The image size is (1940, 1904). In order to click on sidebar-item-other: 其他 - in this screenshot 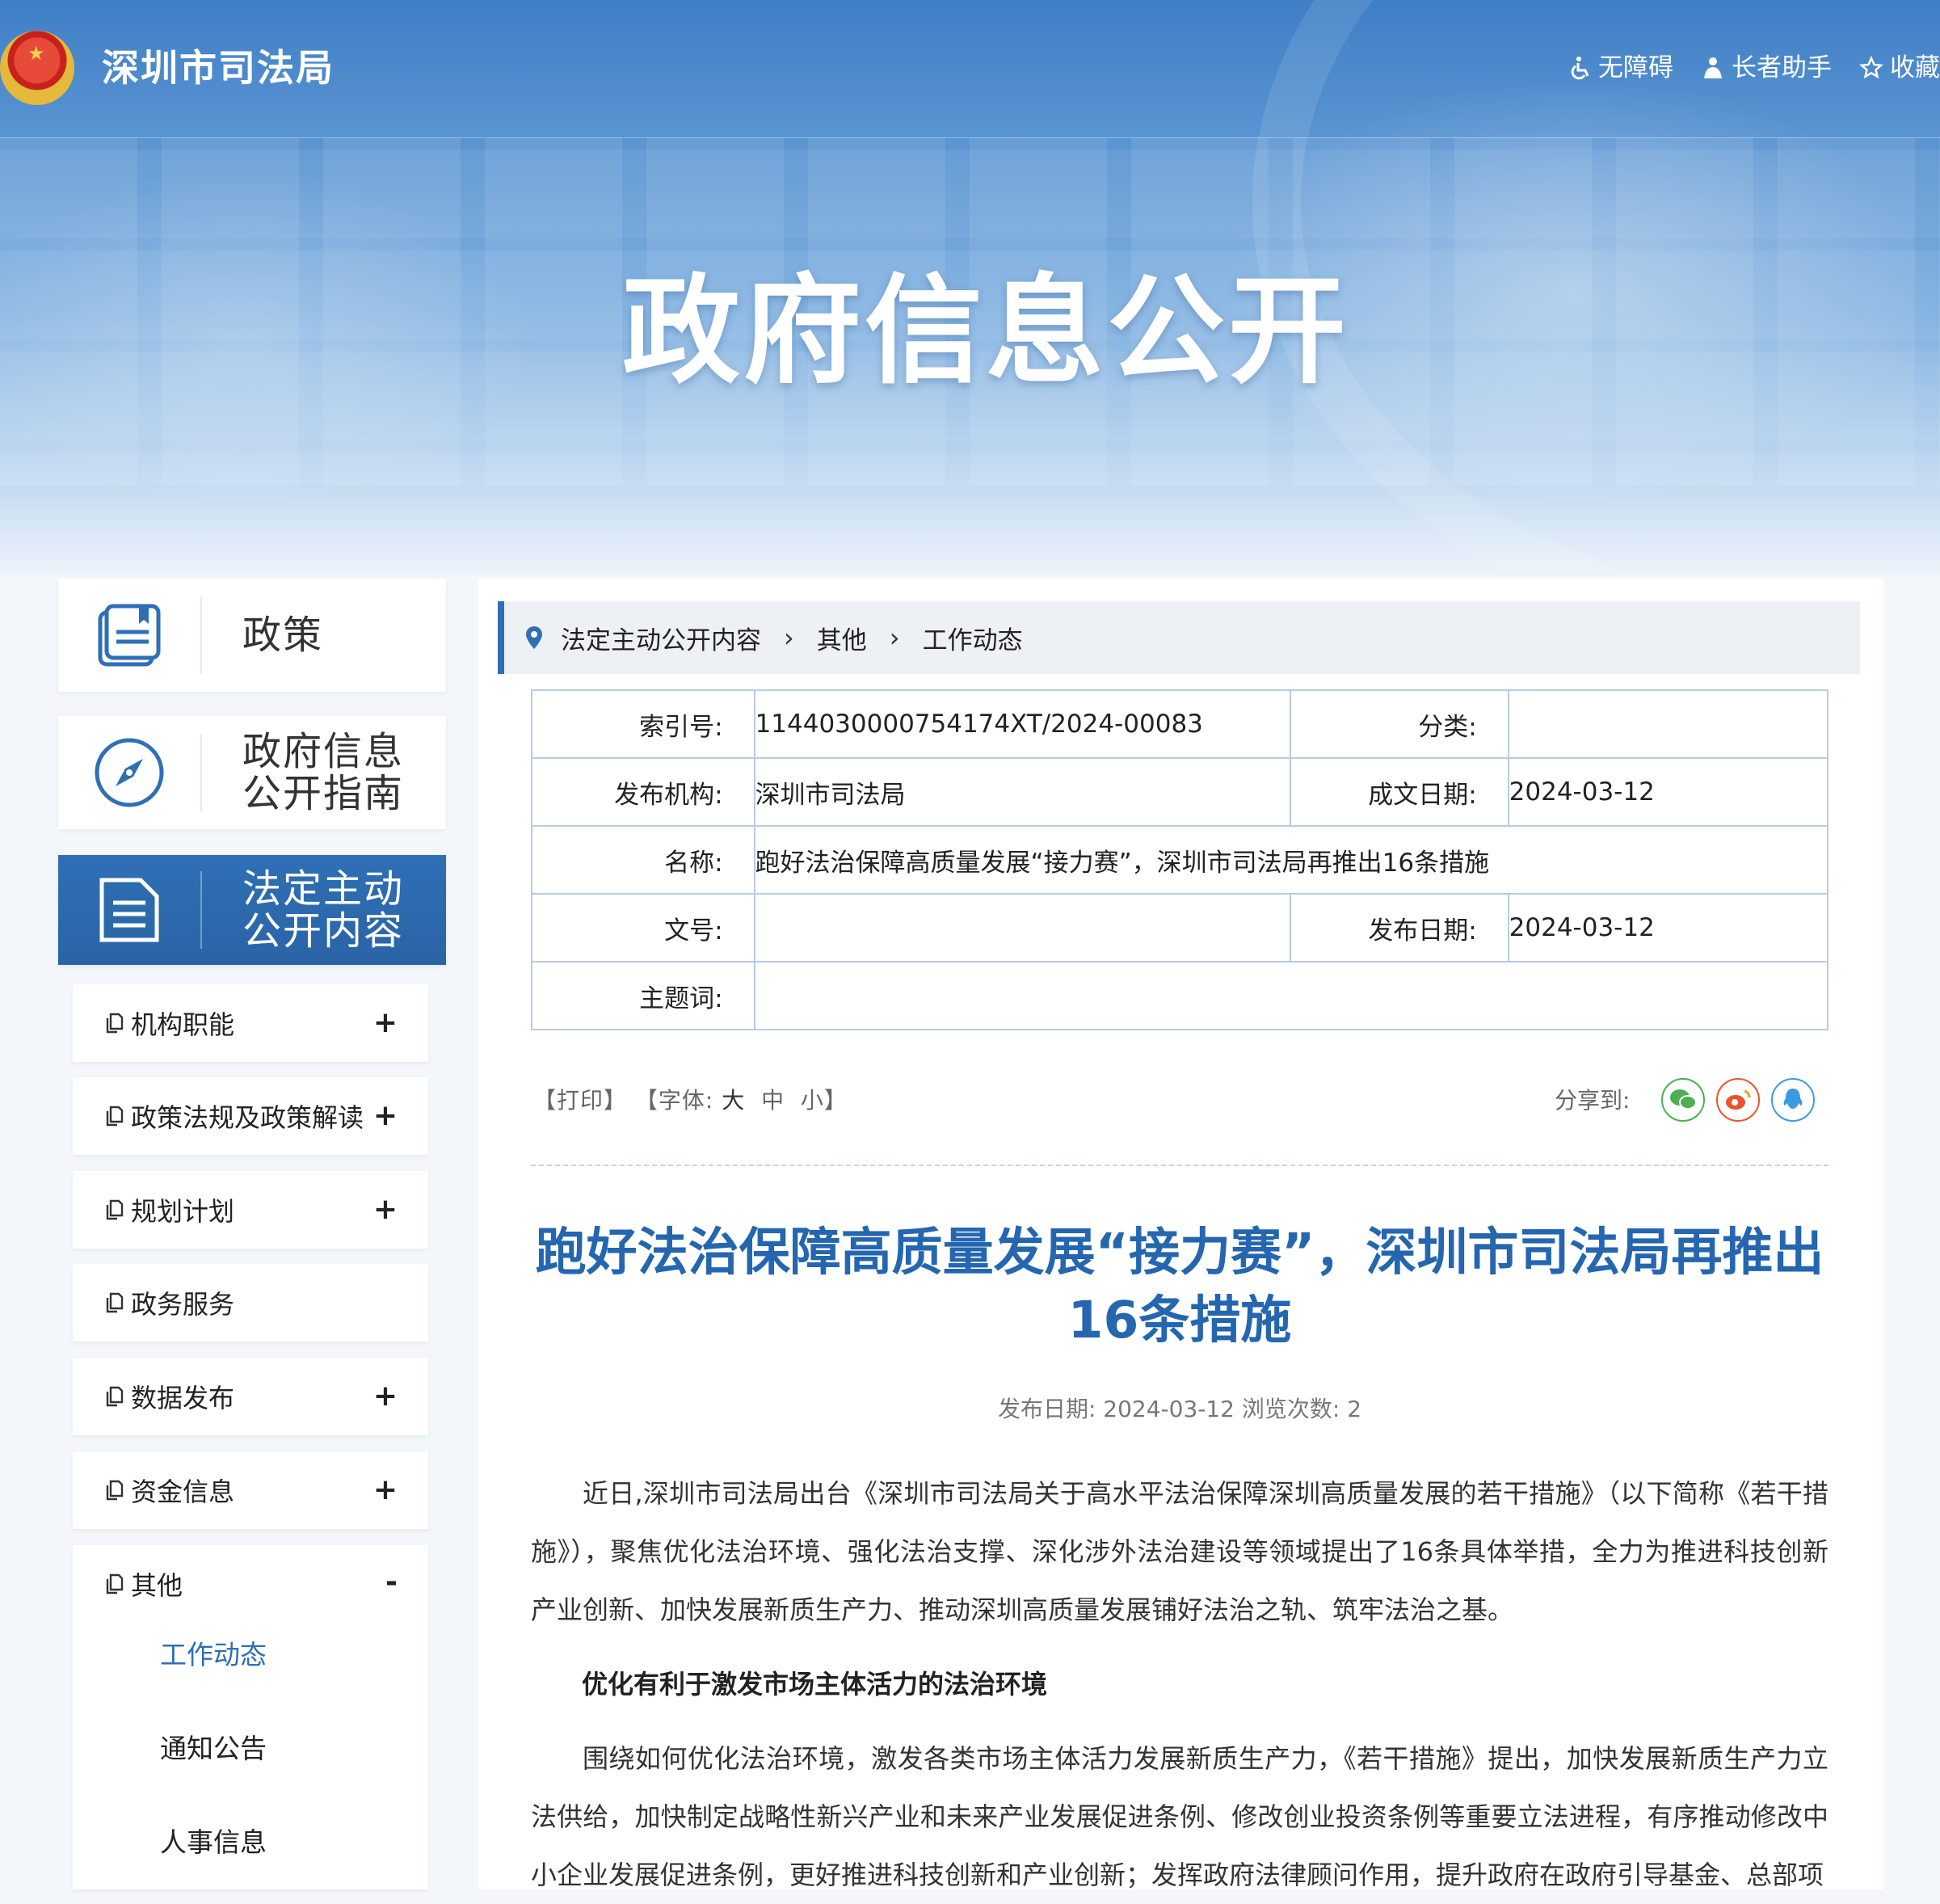, I will do `click(250, 1584)`.